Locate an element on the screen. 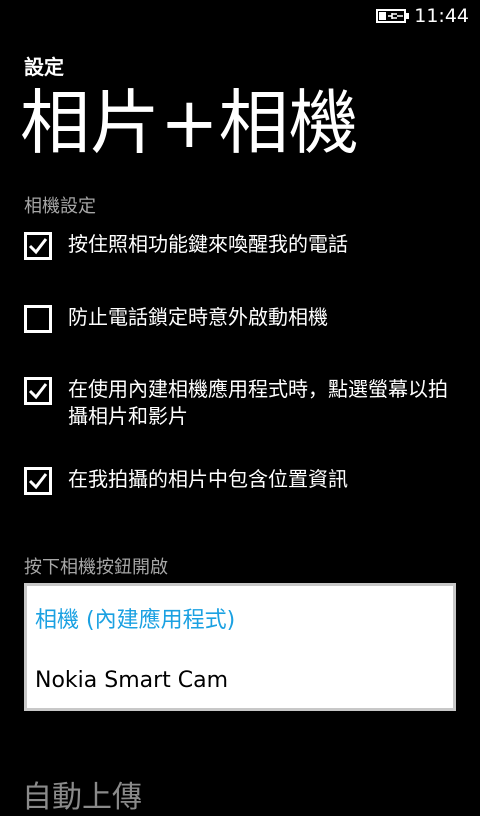 The image size is (480, 816). location-info-option: 在我拍攝的相片中包含位置資訊 is located at coordinates (242, 481).